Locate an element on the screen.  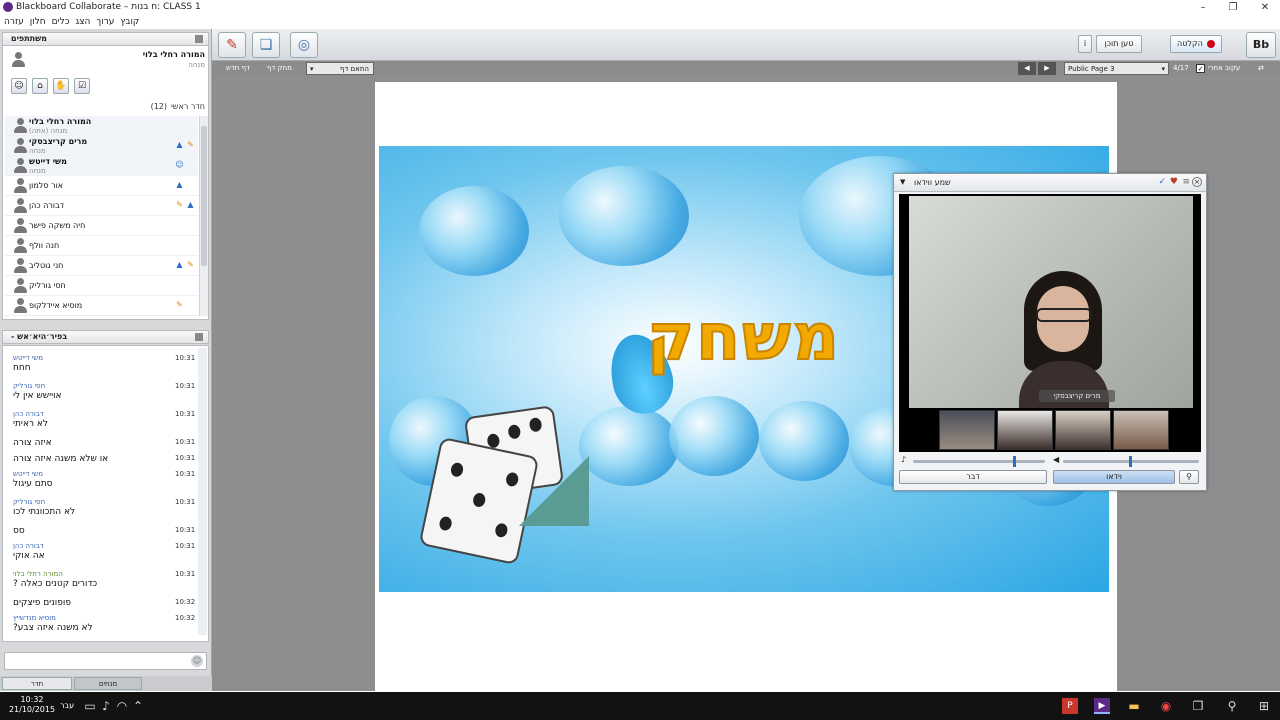
chat-scrollbar is located at coordinates (202, 491).